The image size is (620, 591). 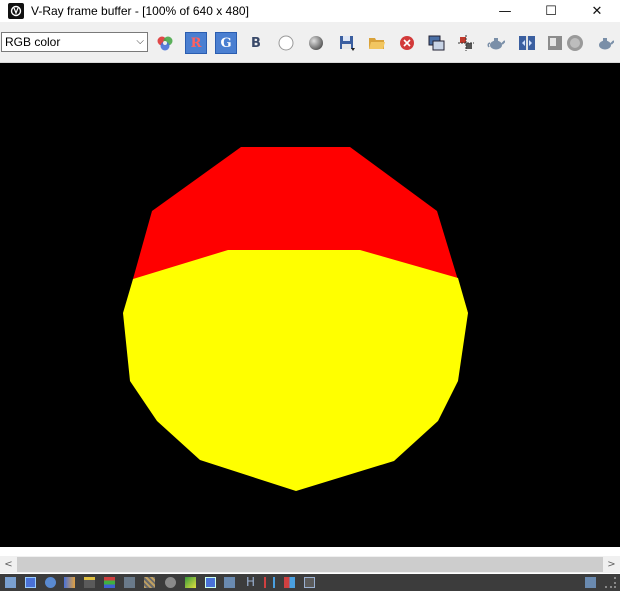 I want to click on ocio-icon, so click(x=229, y=582).